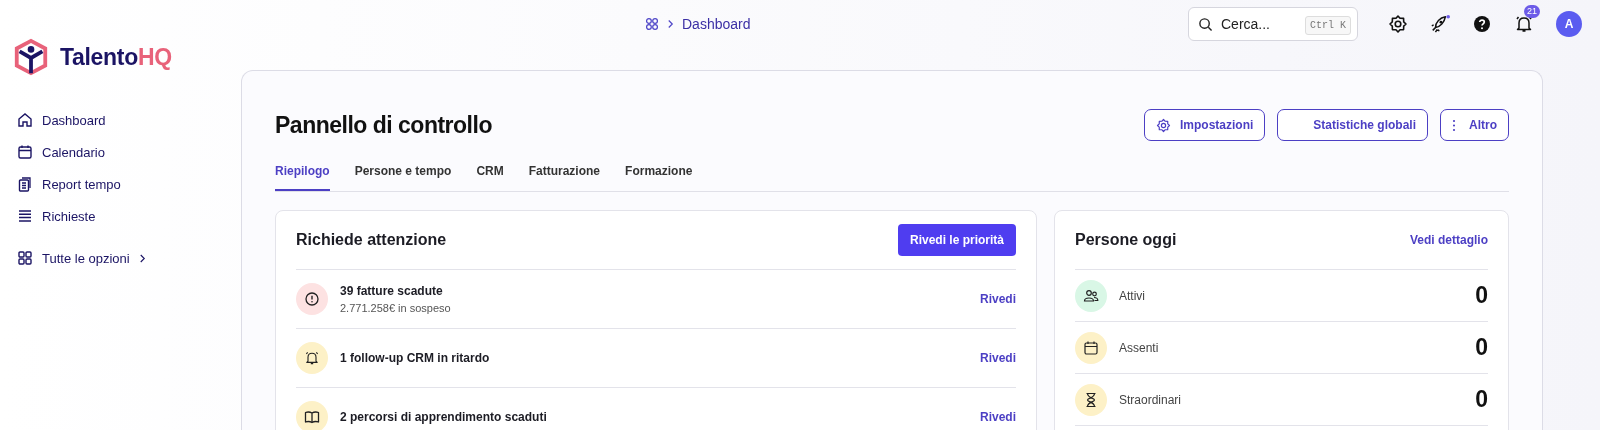  What do you see at coordinates (392, 291) in the screenshot?
I see `item-title: 39 fatture scadute` at bounding box center [392, 291].